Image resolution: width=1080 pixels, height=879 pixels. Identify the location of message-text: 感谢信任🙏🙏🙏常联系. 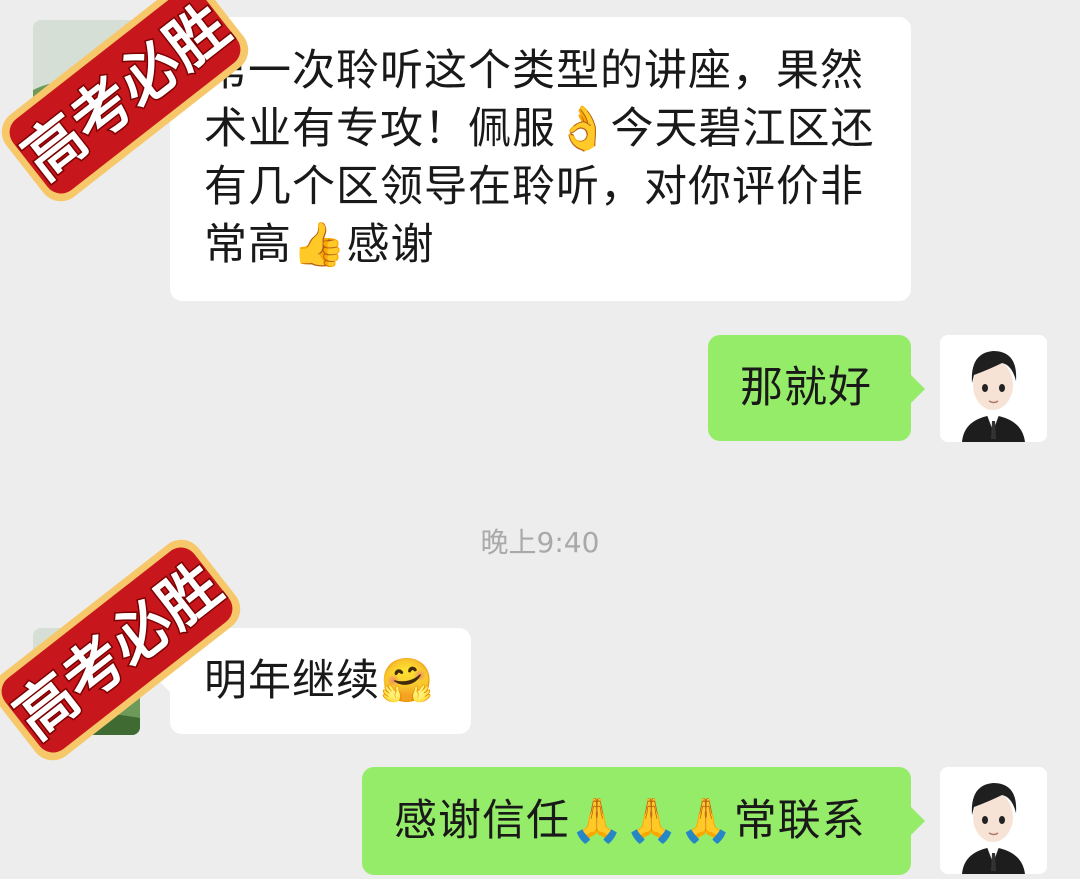
(630, 821).